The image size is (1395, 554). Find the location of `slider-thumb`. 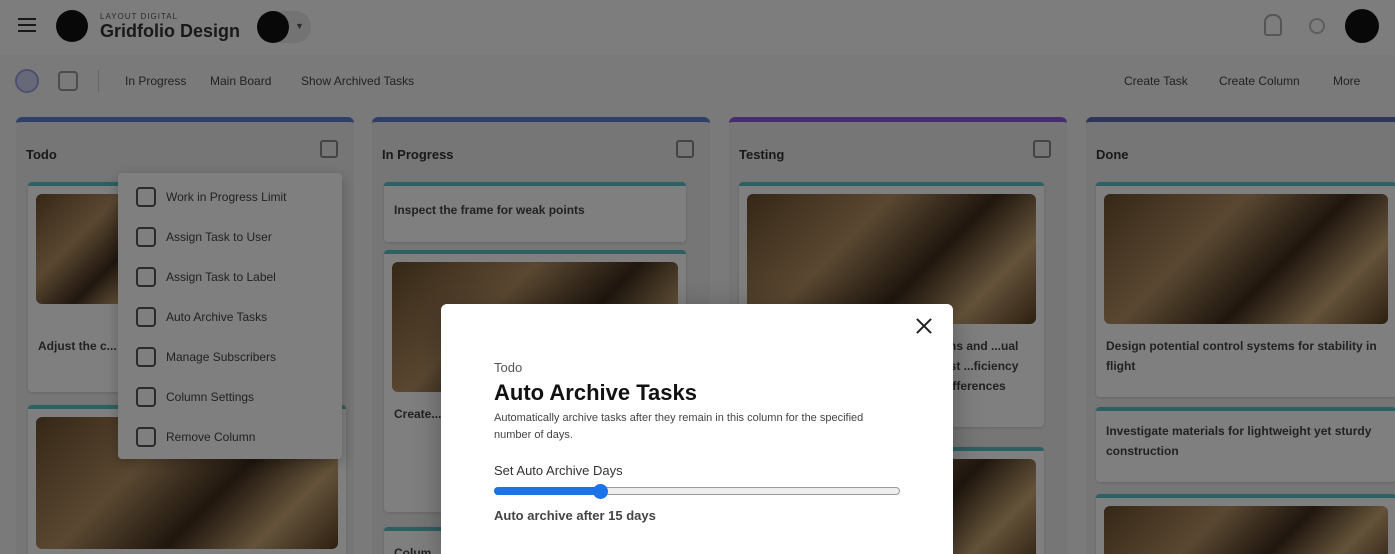

slider-thumb is located at coordinates (600, 491).